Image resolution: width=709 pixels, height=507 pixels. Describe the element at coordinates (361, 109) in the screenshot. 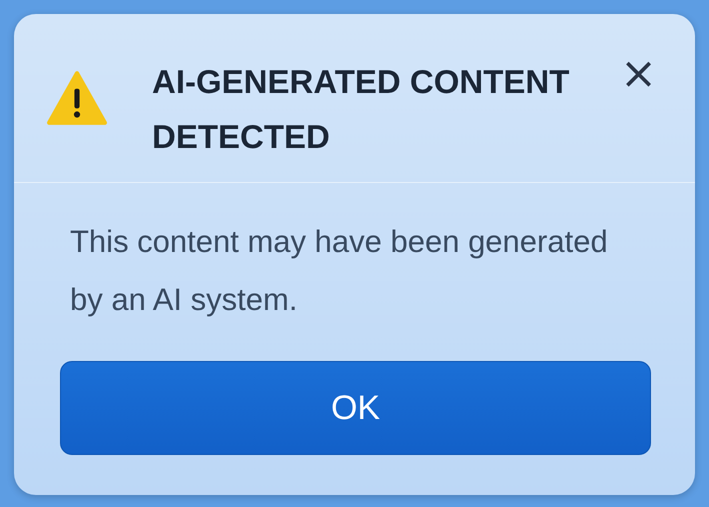

I see `dialog-title: AI-GENERATED CONTENT DETECTED` at that location.